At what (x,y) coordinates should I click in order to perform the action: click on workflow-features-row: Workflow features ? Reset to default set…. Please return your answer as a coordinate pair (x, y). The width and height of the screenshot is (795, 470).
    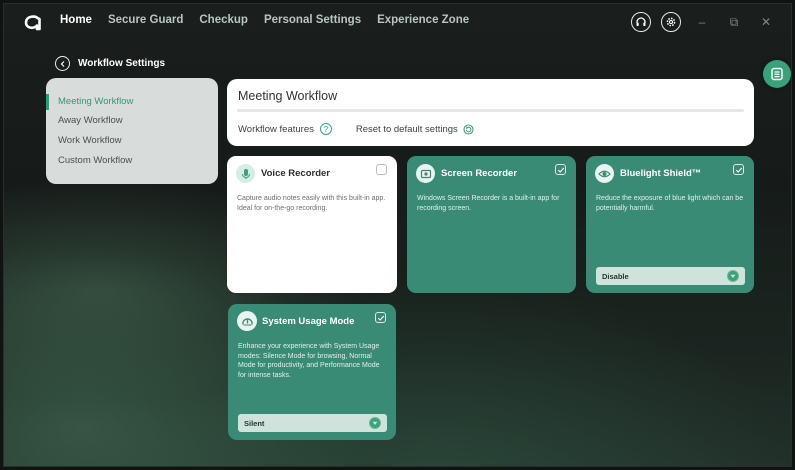
    Looking at the image, I should click on (356, 129).